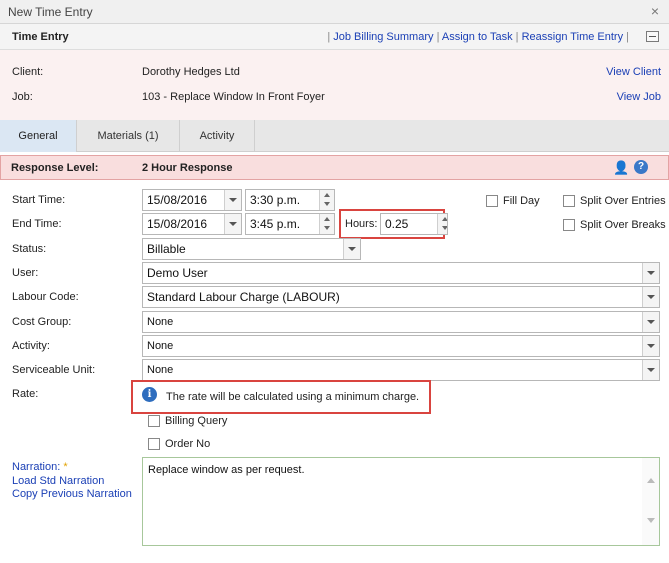 Image resolution: width=669 pixels, height=563 pixels. Describe the element at coordinates (187, 168) in the screenshot. I see `response-level-value: 2 Hour Response` at that location.